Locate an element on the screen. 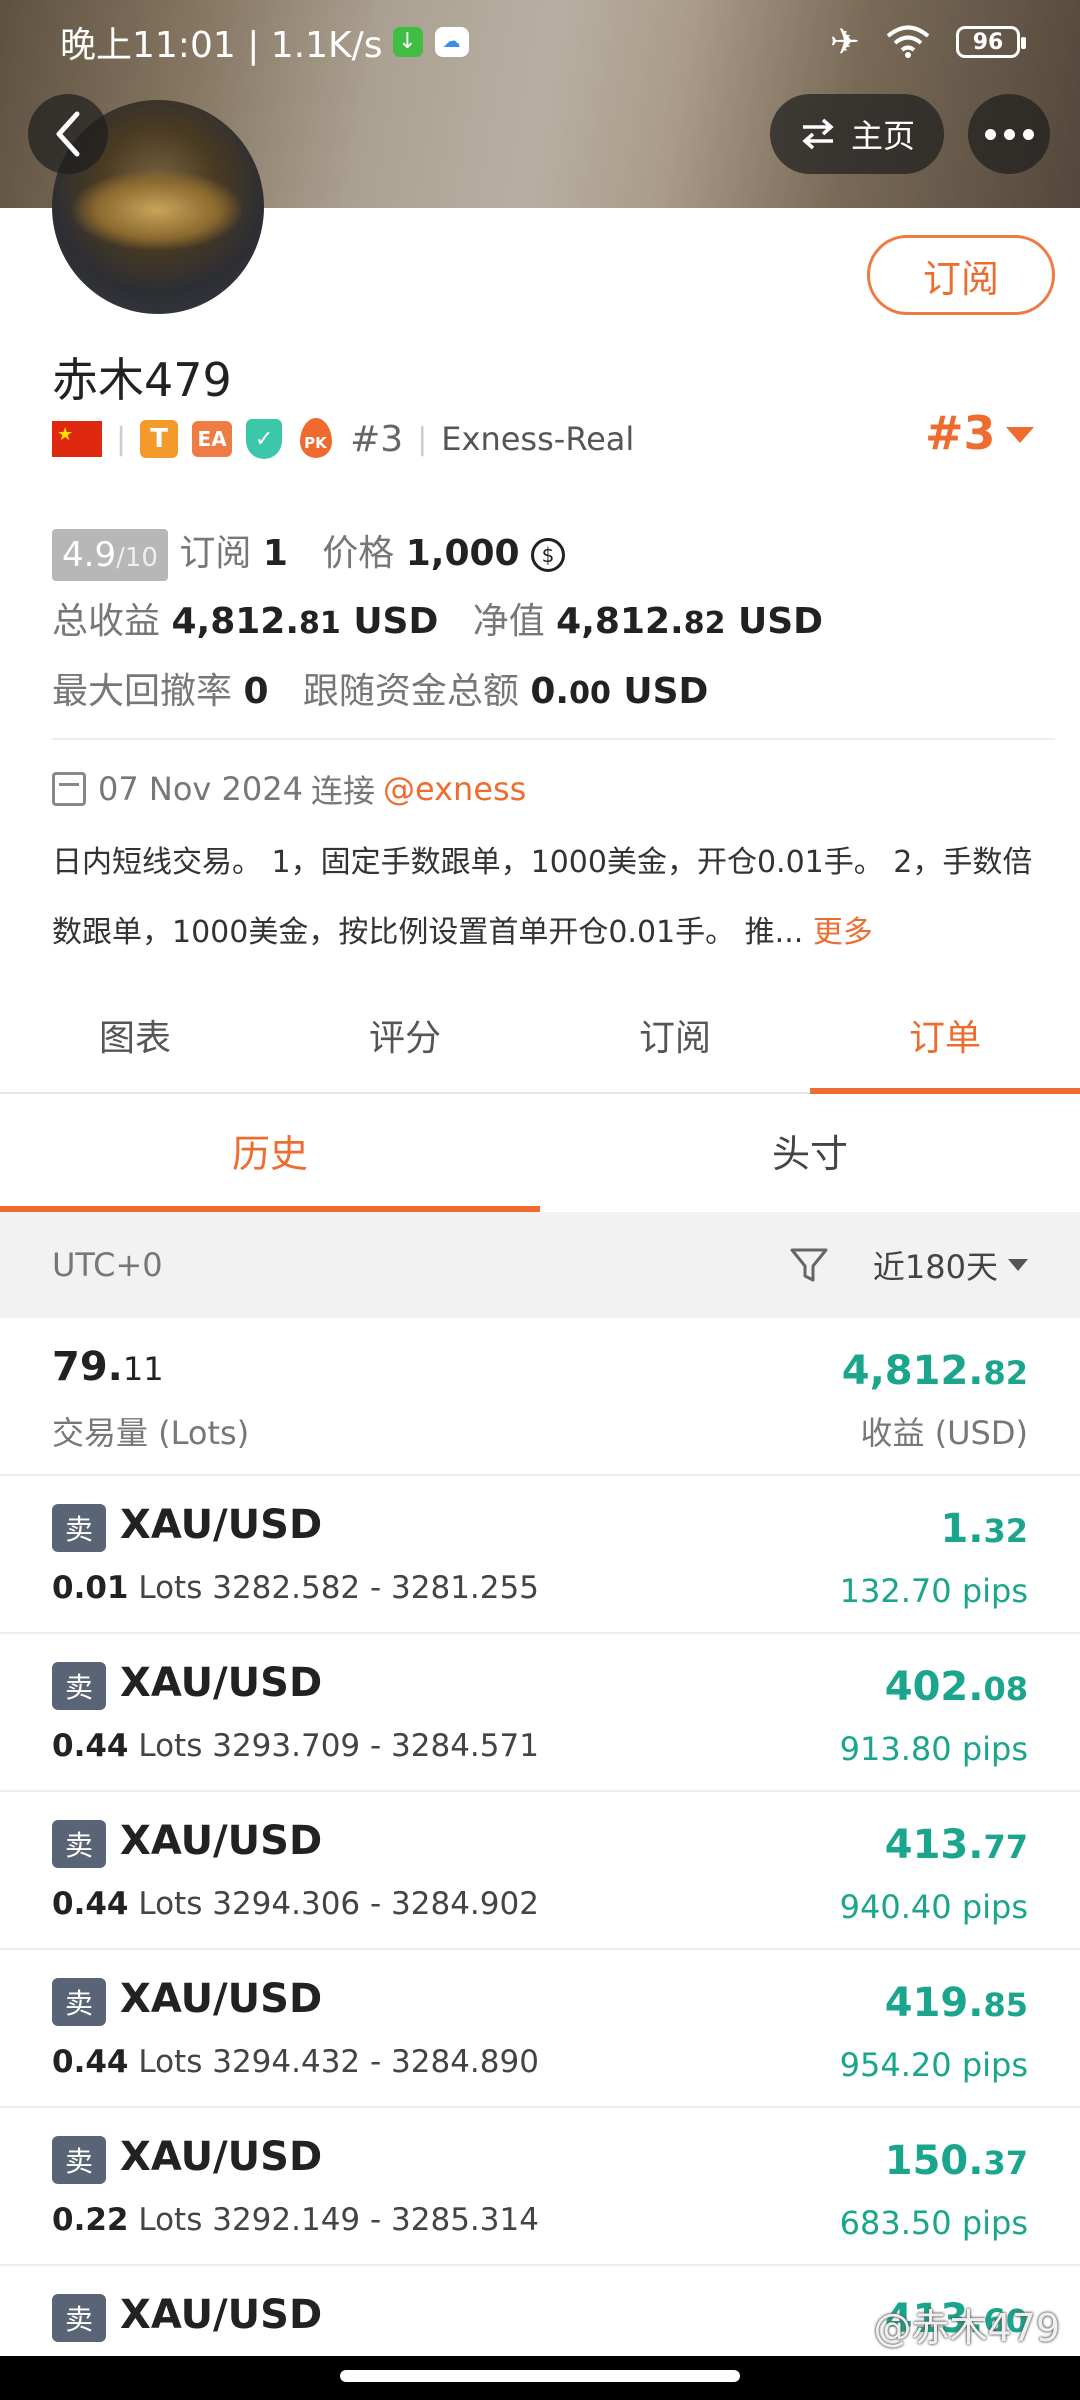  order-pnl: 150.37 is located at coordinates (956, 2161).